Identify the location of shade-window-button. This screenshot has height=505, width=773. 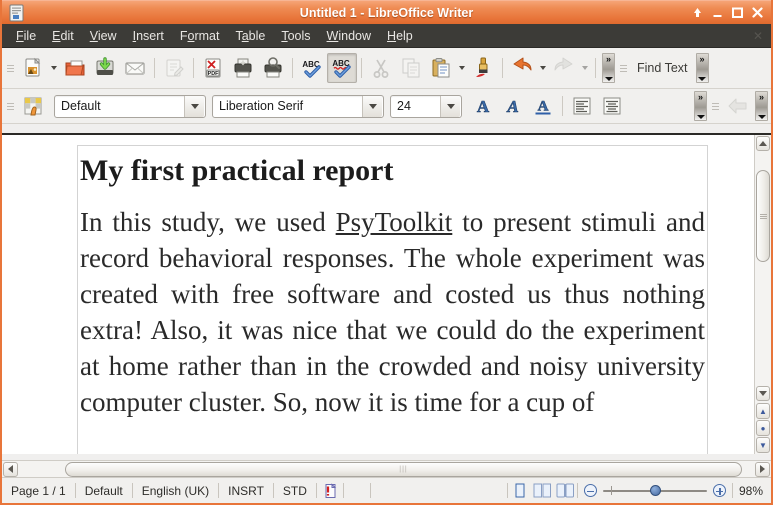
(697, 12).